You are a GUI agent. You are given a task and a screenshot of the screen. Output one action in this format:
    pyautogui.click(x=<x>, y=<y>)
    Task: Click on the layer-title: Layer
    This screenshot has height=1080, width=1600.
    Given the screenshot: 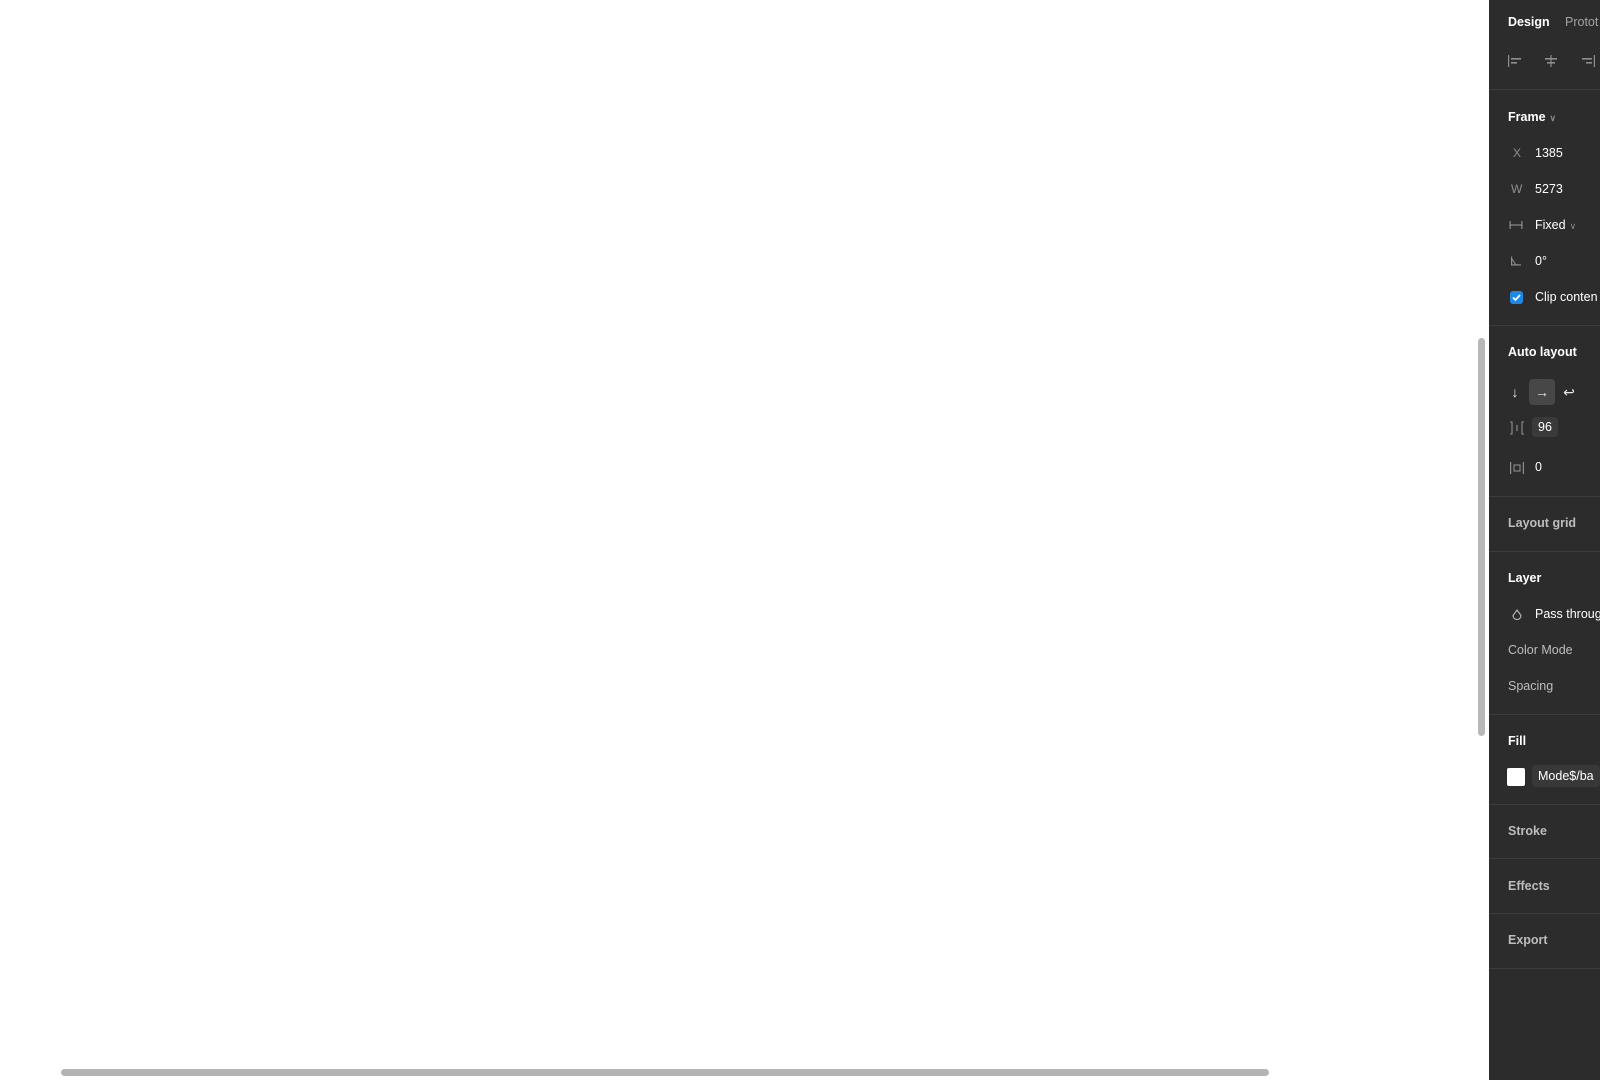 What is the action you would take?
    pyautogui.click(x=1525, y=578)
    